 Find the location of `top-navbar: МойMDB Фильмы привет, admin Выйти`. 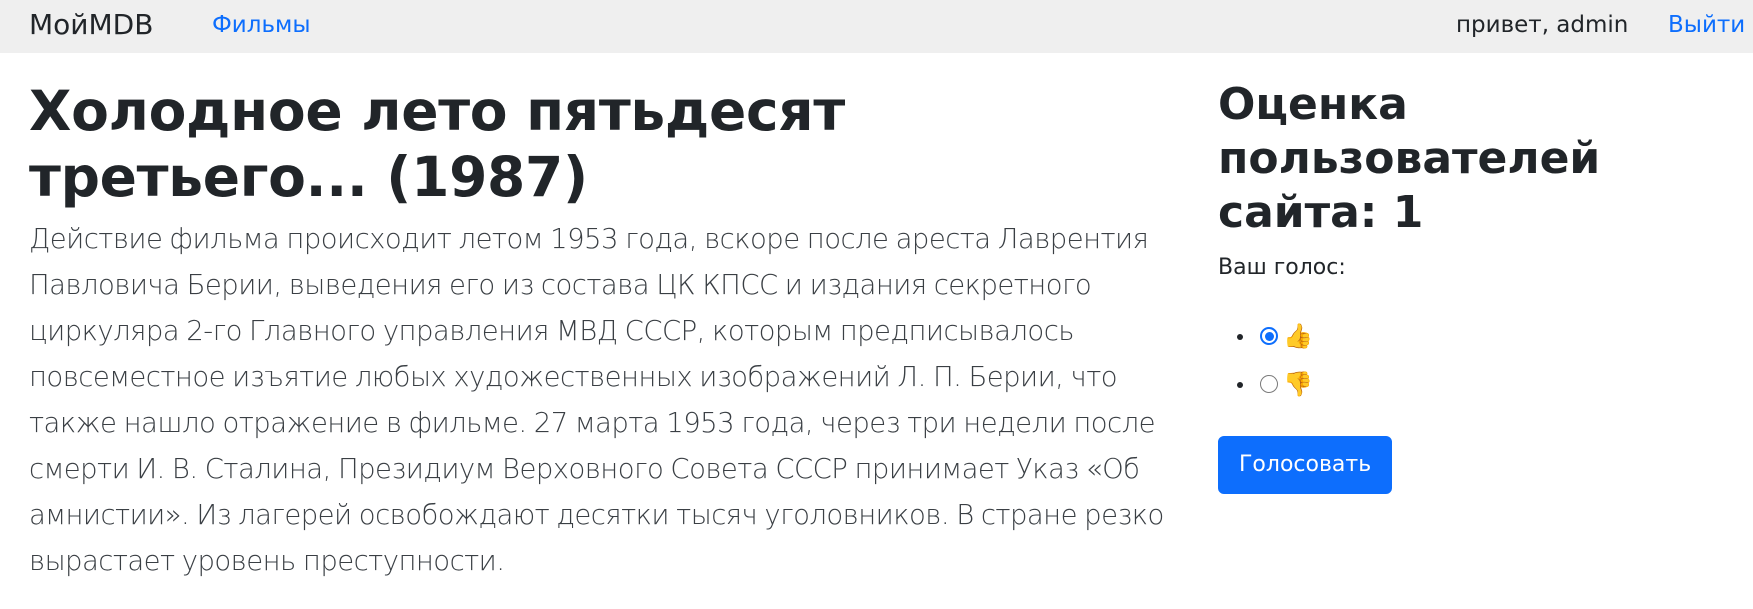

top-navbar: МойMDB Фильмы привет, admin Выйти is located at coordinates (876, 26).